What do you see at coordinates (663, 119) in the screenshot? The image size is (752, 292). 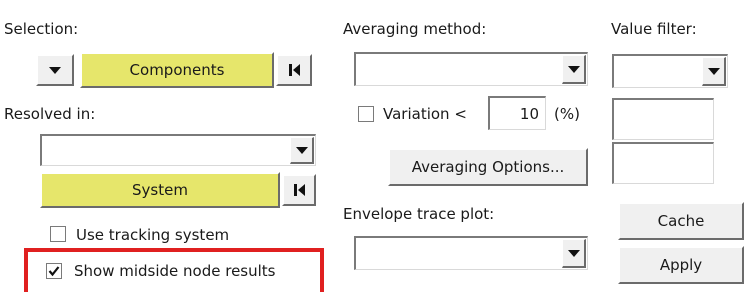 I see `value-filter-min-input` at bounding box center [663, 119].